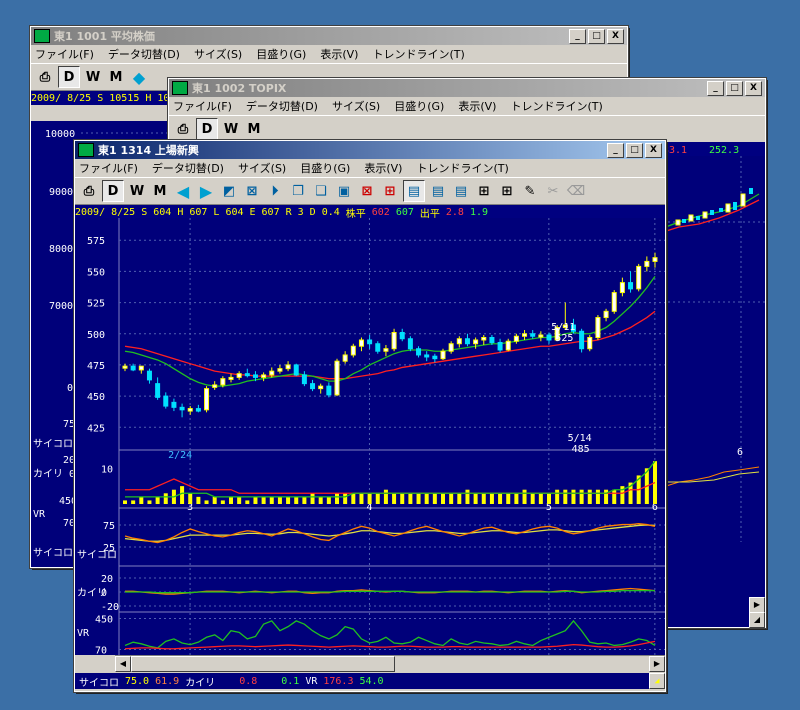 The width and height of the screenshot is (800, 710). Describe the element at coordinates (96, 241) in the screenshot. I see `y-tick-label: 575` at that location.